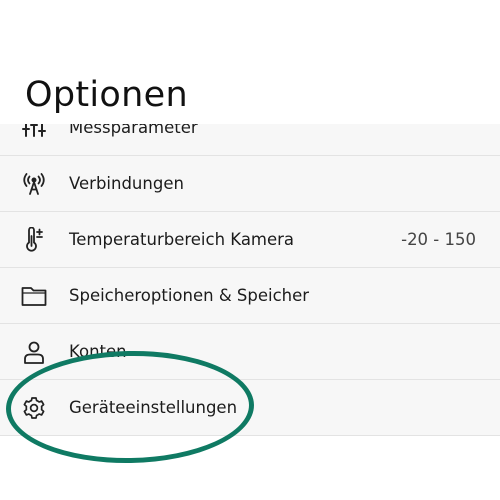 The height and width of the screenshot is (500, 500). Describe the element at coordinates (250, 184) in the screenshot. I see `menu-item-verbindungen: Verbindungen` at that location.